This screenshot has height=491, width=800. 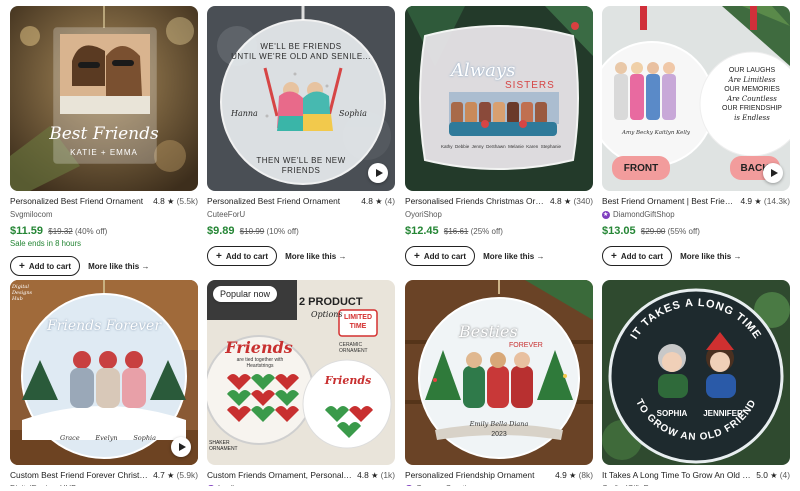 What do you see at coordinates (252, 231) in the screenshot?
I see `original-price: $10.99` at bounding box center [252, 231].